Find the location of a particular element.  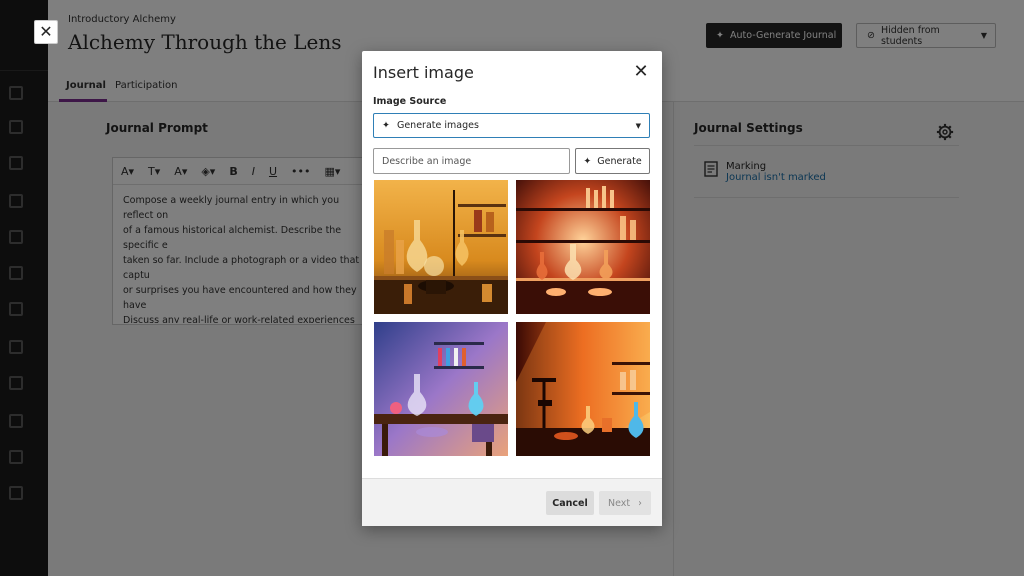

image-source-label: Image Source is located at coordinates (410, 101).